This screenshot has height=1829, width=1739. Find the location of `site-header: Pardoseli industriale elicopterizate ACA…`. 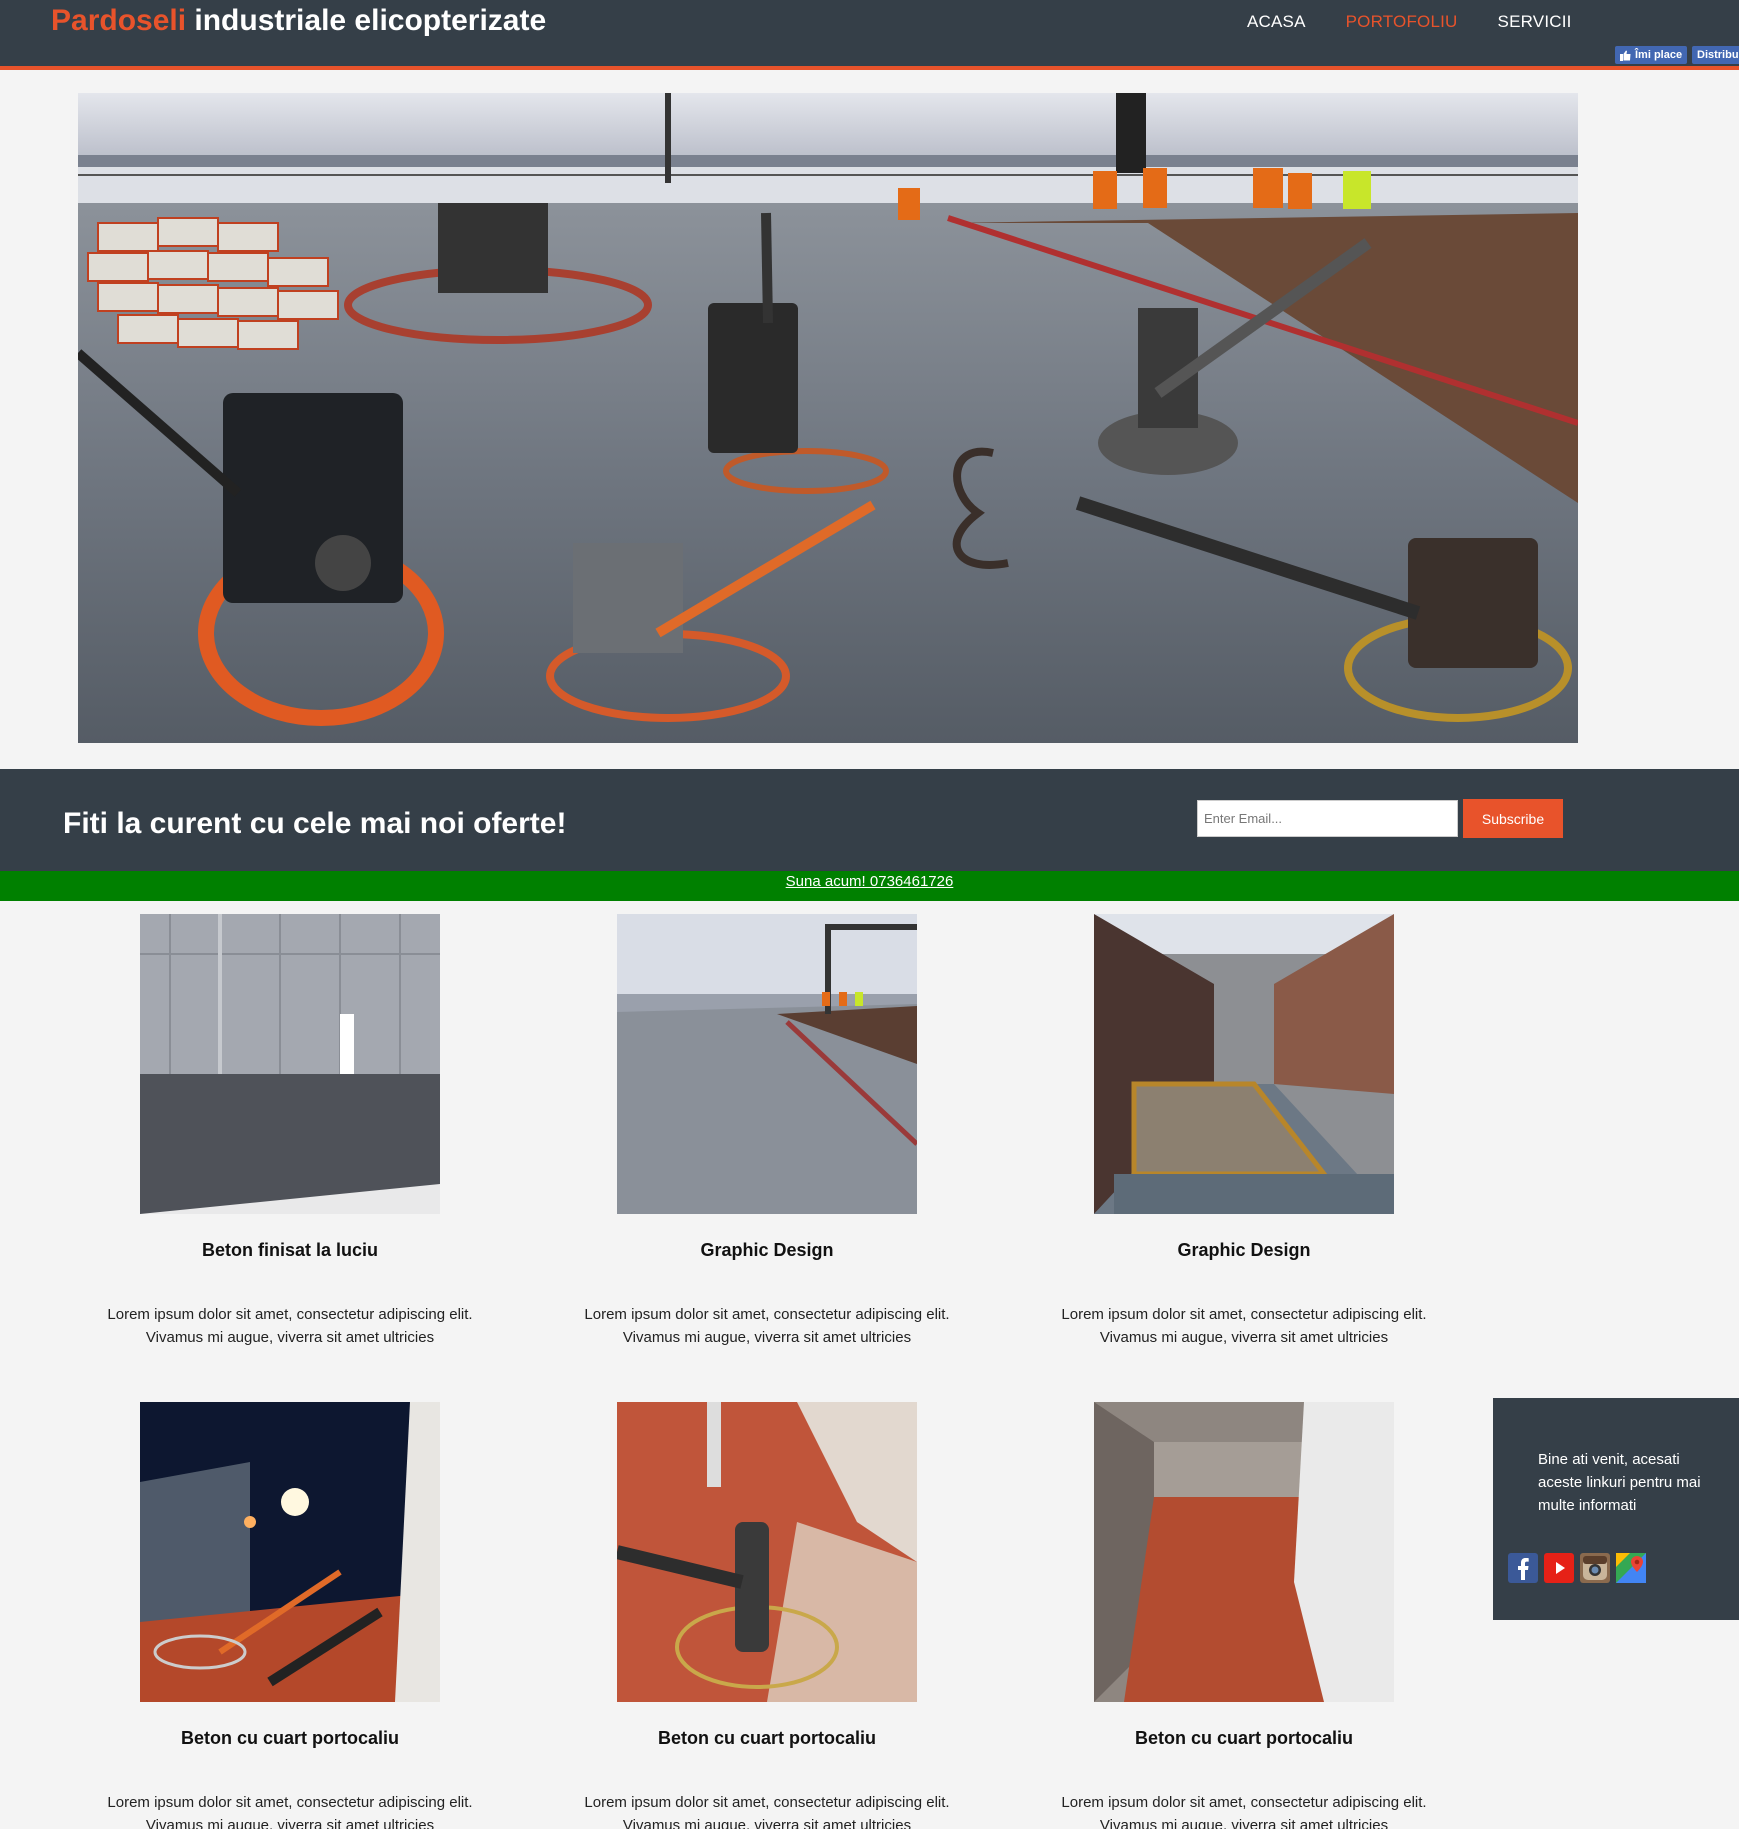

site-header: Pardoseli industriale elicopterizate ACA… is located at coordinates (869, 35).